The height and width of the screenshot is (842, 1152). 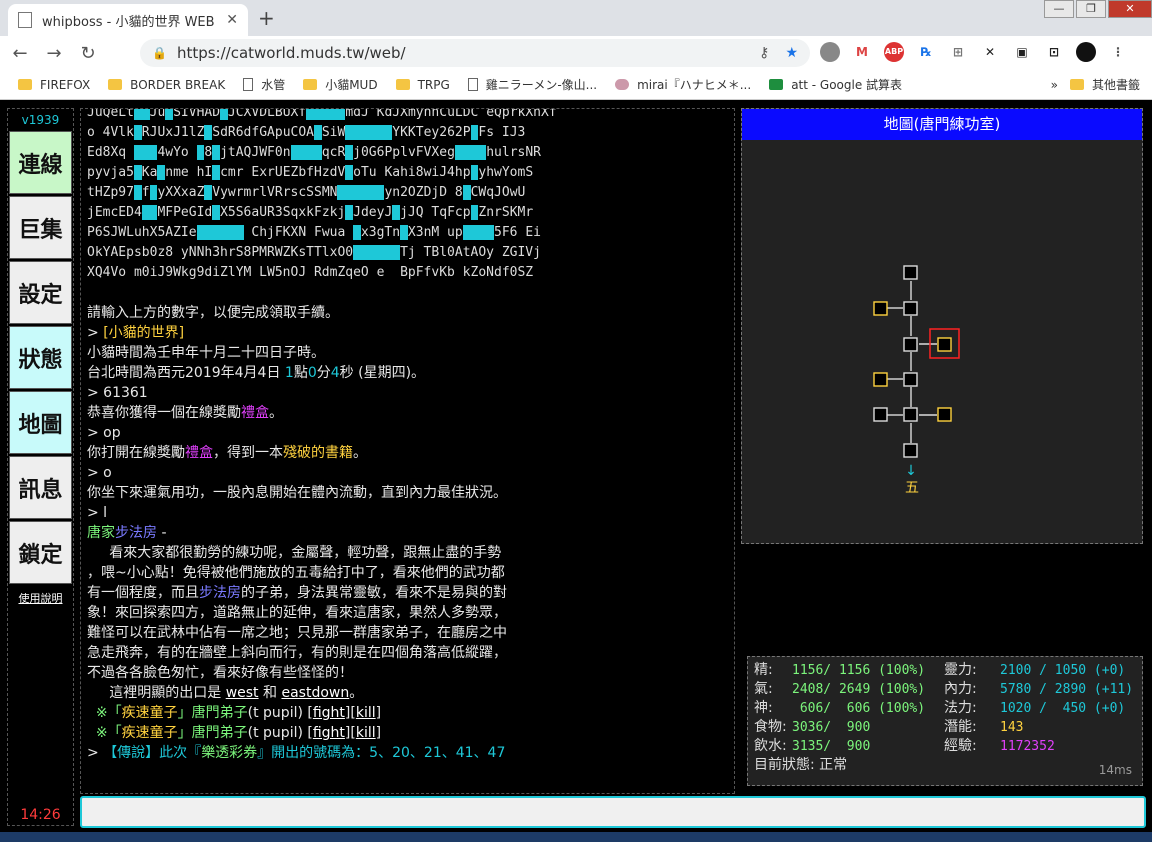 I want to click on stat-value: 2408/ 2649 (100%), so click(x=859, y=689).